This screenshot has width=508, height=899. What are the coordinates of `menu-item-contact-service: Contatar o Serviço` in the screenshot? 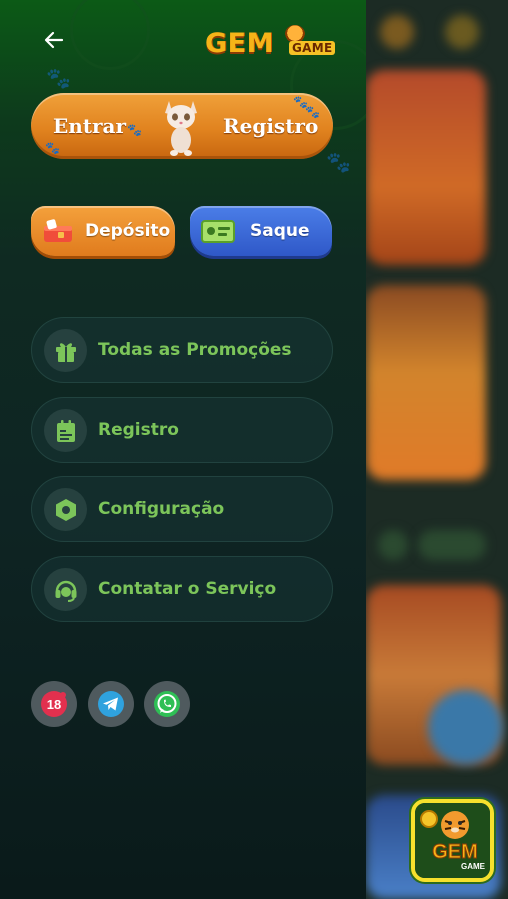 It's located at (182, 589).